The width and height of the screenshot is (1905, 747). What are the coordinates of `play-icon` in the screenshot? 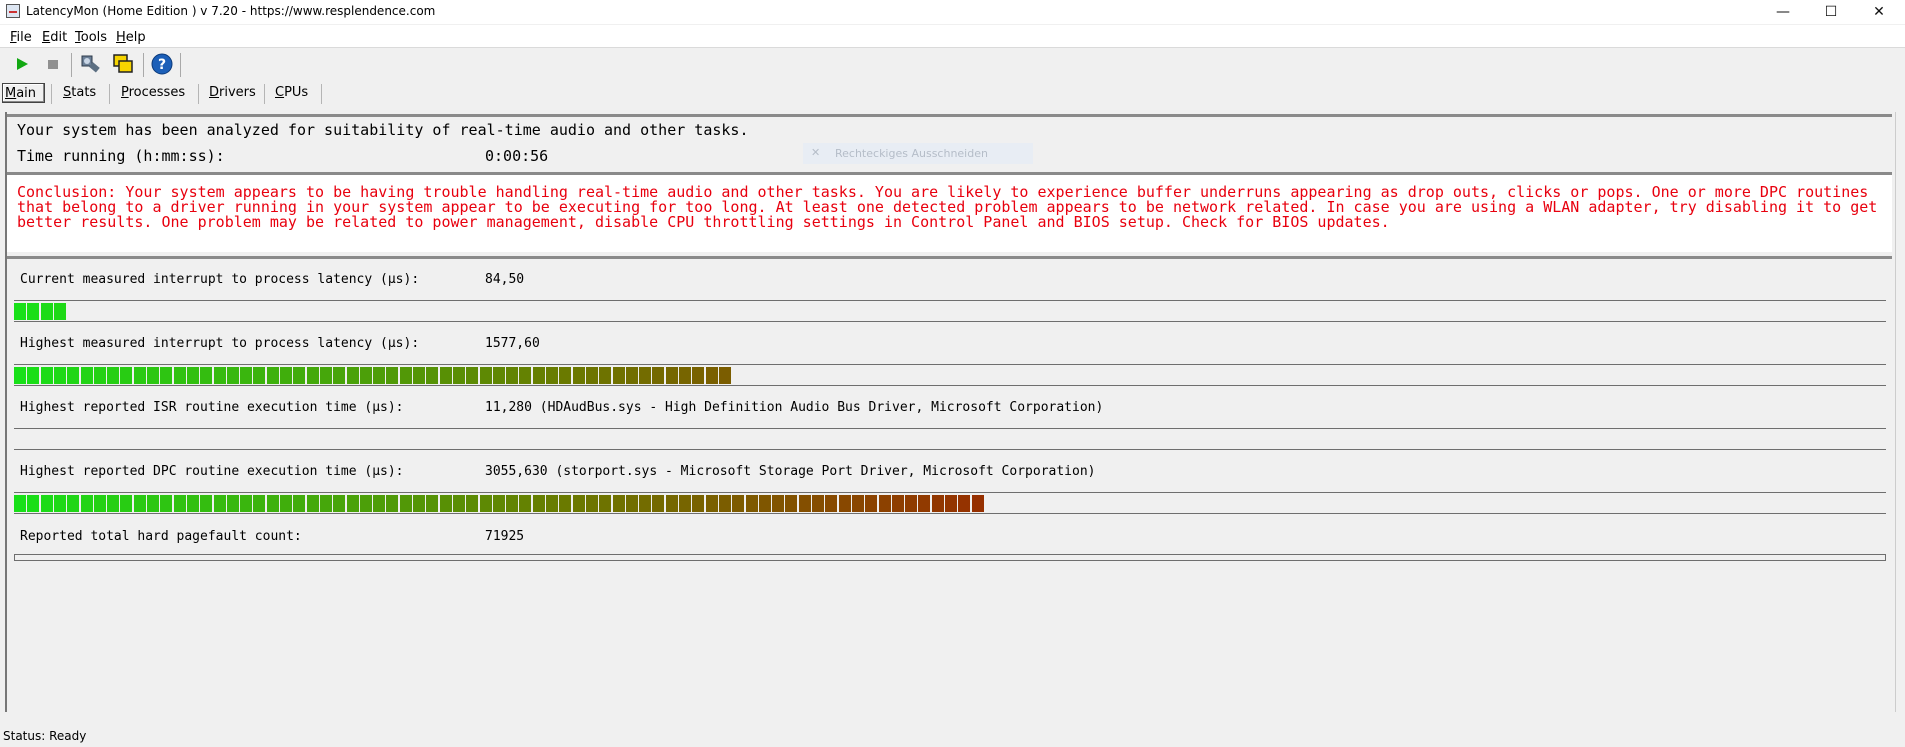 It's located at (22, 64).